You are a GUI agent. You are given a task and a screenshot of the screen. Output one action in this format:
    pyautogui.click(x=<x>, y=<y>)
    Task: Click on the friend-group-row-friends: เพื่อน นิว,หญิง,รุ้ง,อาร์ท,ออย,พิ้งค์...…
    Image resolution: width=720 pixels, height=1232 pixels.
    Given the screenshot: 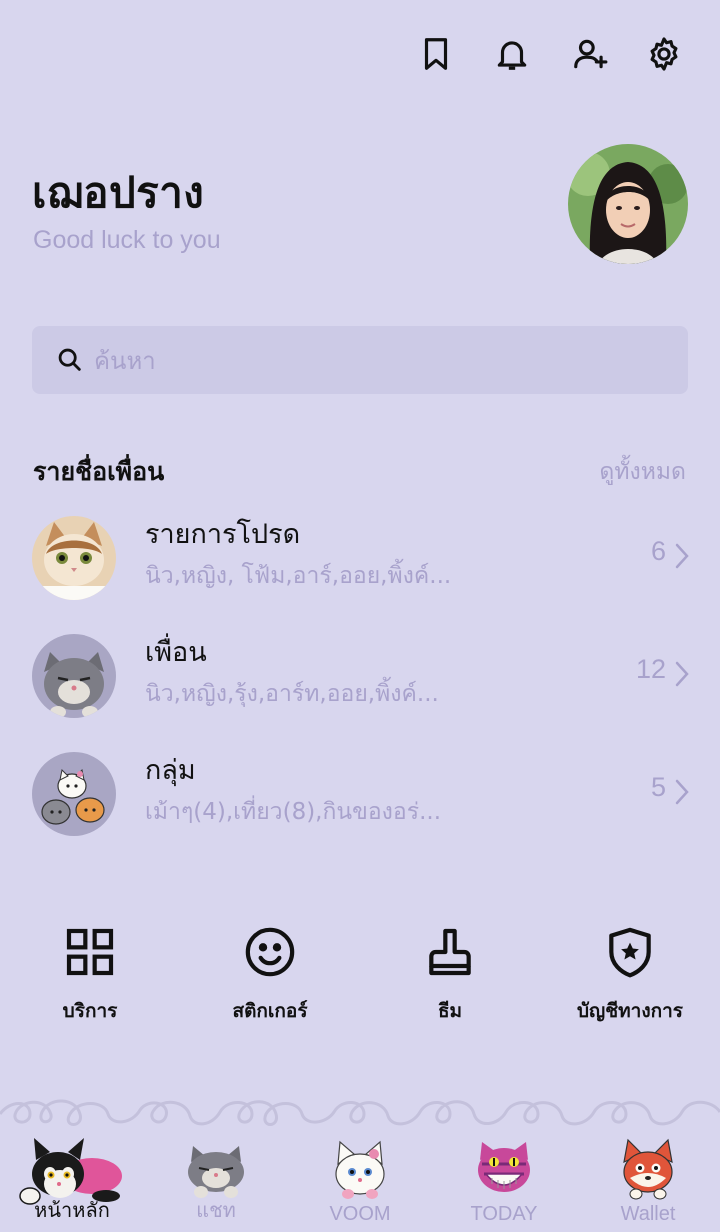 What is the action you would take?
    pyautogui.click(x=360, y=674)
    